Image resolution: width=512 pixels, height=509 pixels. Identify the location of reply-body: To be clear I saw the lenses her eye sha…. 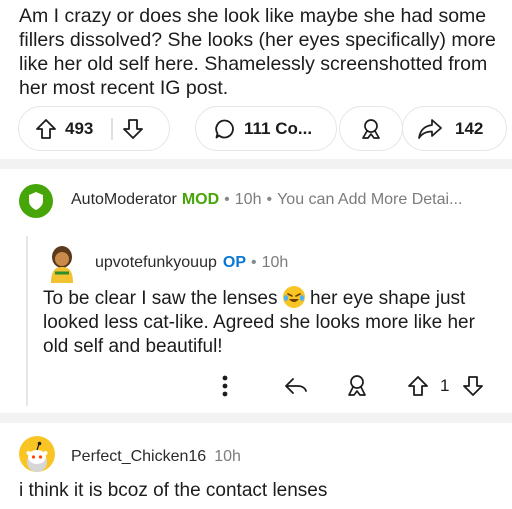
(270, 322).